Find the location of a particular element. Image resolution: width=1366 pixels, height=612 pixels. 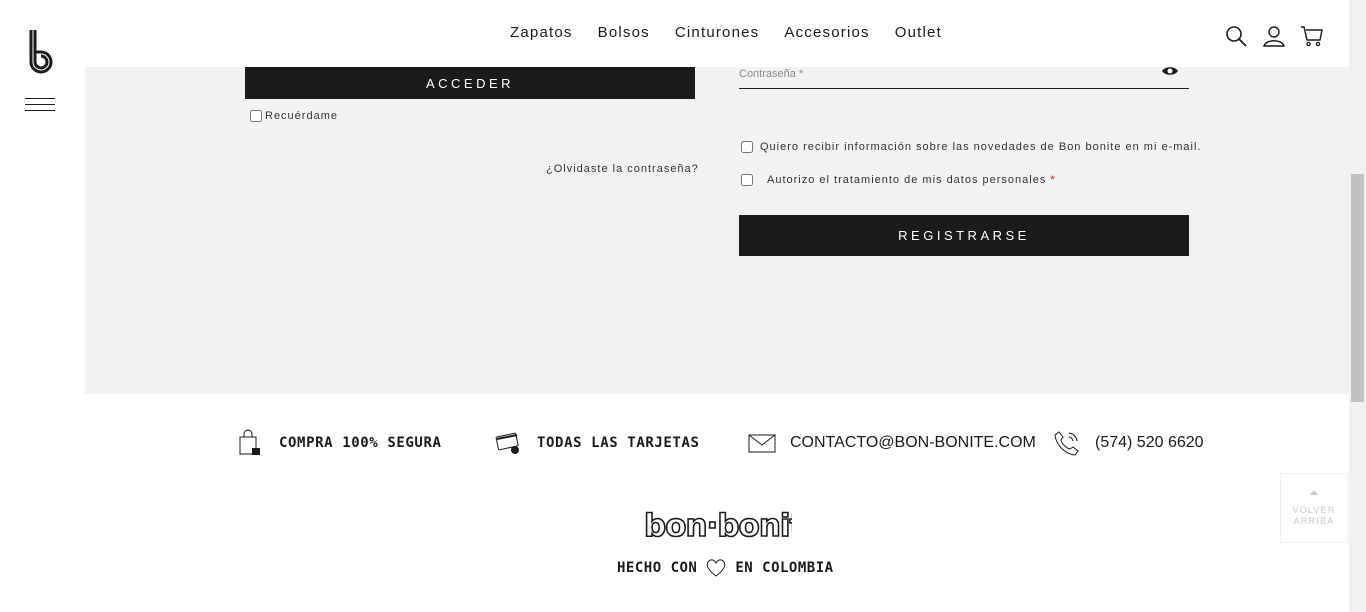

back-to-top-label: VOLVER ARRIBA is located at coordinates (1314, 515).